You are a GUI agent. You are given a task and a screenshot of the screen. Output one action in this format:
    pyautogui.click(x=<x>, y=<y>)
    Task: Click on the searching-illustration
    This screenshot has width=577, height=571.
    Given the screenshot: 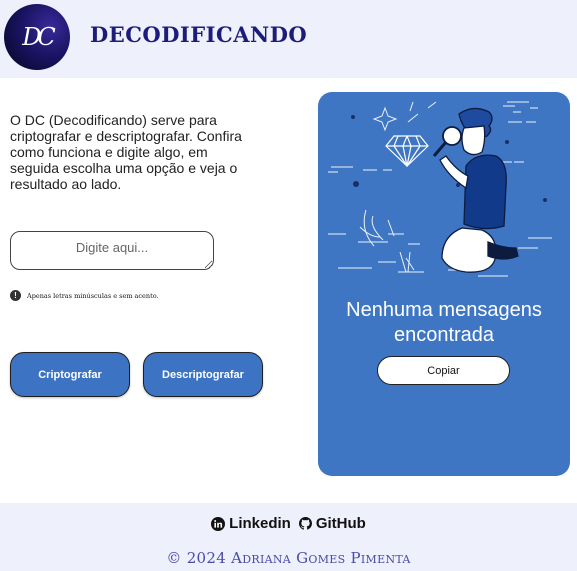 What is the action you would take?
    pyautogui.click(x=440, y=189)
    